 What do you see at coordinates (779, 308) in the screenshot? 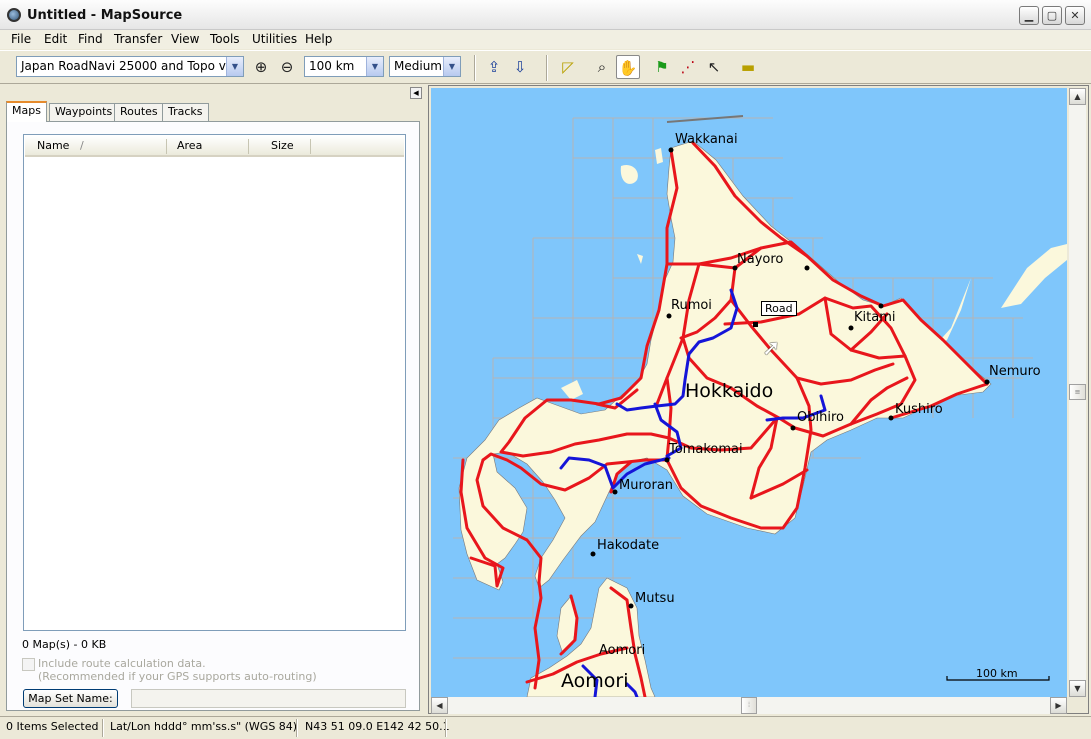
I see `map-tooltip: Road` at bounding box center [779, 308].